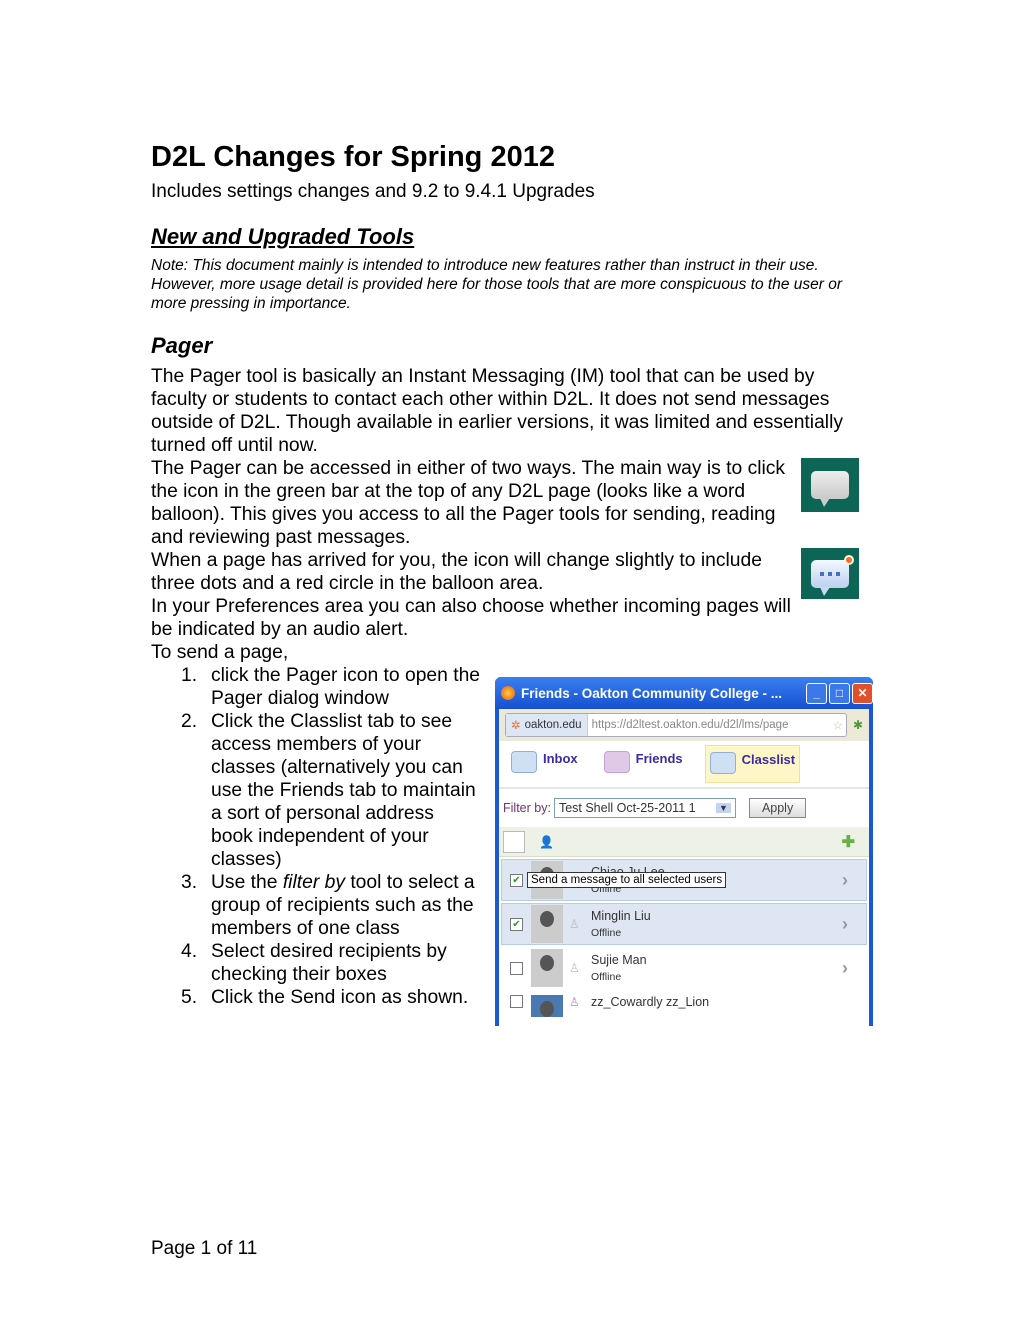  I want to click on user-row: ♙ Sujie Man Offline ›, so click(684, 968).